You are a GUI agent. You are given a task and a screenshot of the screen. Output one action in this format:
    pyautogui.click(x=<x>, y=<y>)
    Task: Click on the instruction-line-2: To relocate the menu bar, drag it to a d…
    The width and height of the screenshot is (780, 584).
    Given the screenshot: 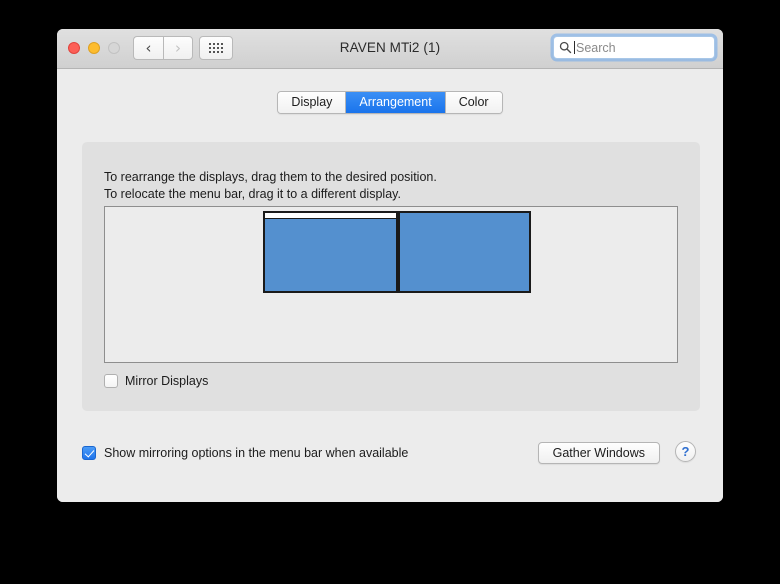 What is the action you would take?
    pyautogui.click(x=252, y=194)
    